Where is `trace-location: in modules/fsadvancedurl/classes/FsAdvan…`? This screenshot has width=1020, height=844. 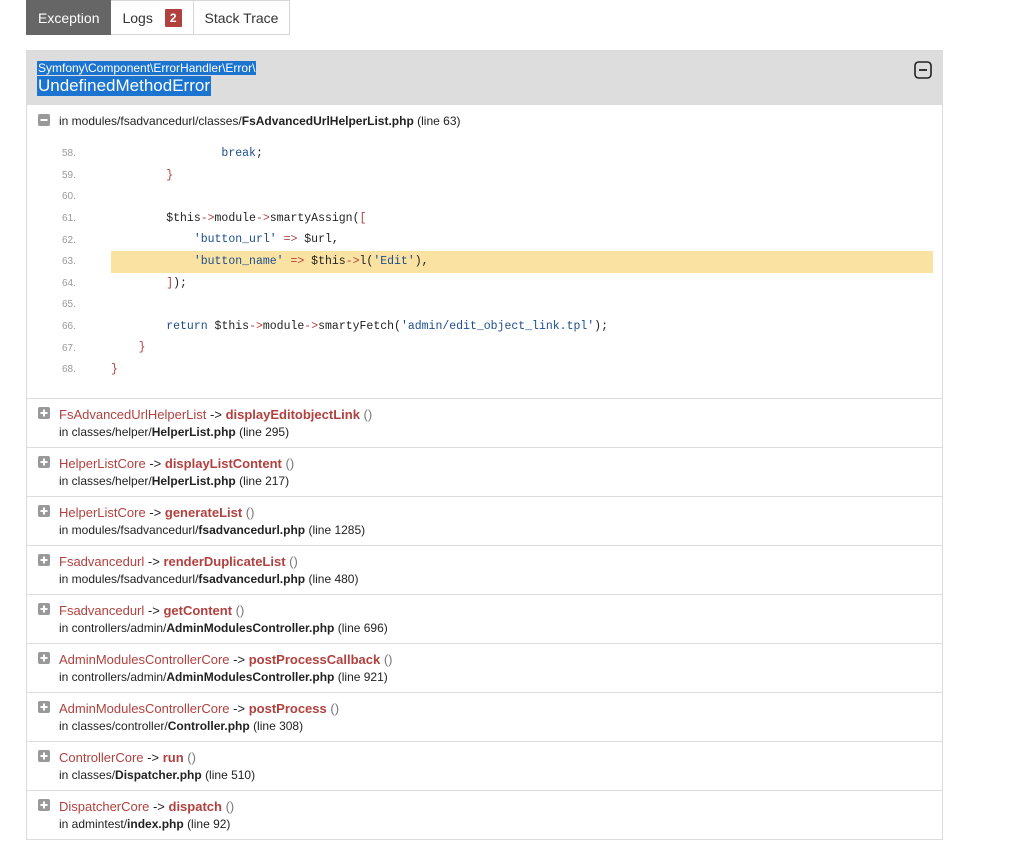 trace-location: in modules/fsadvancedurl/classes/FsAdvan… is located at coordinates (260, 121).